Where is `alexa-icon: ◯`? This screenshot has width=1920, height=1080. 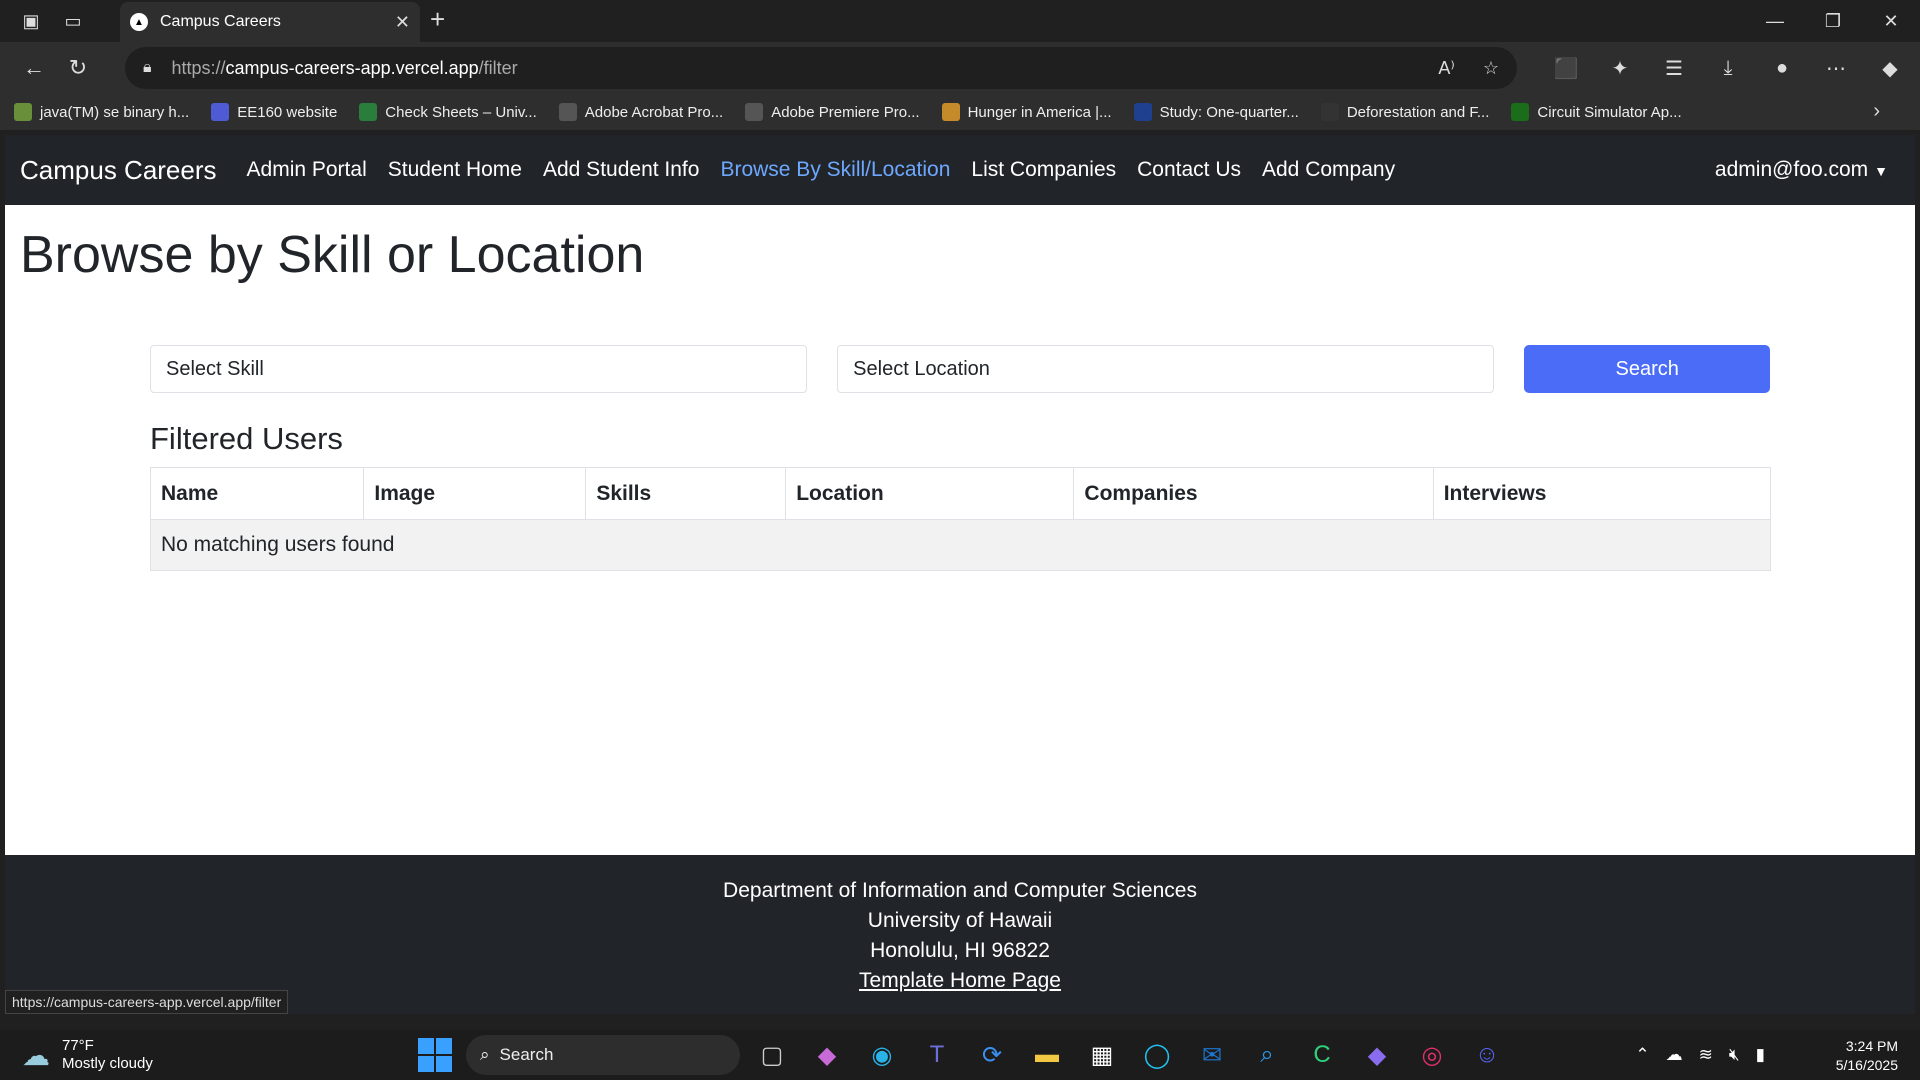
alexa-icon: ◯ is located at coordinates (1157, 1055).